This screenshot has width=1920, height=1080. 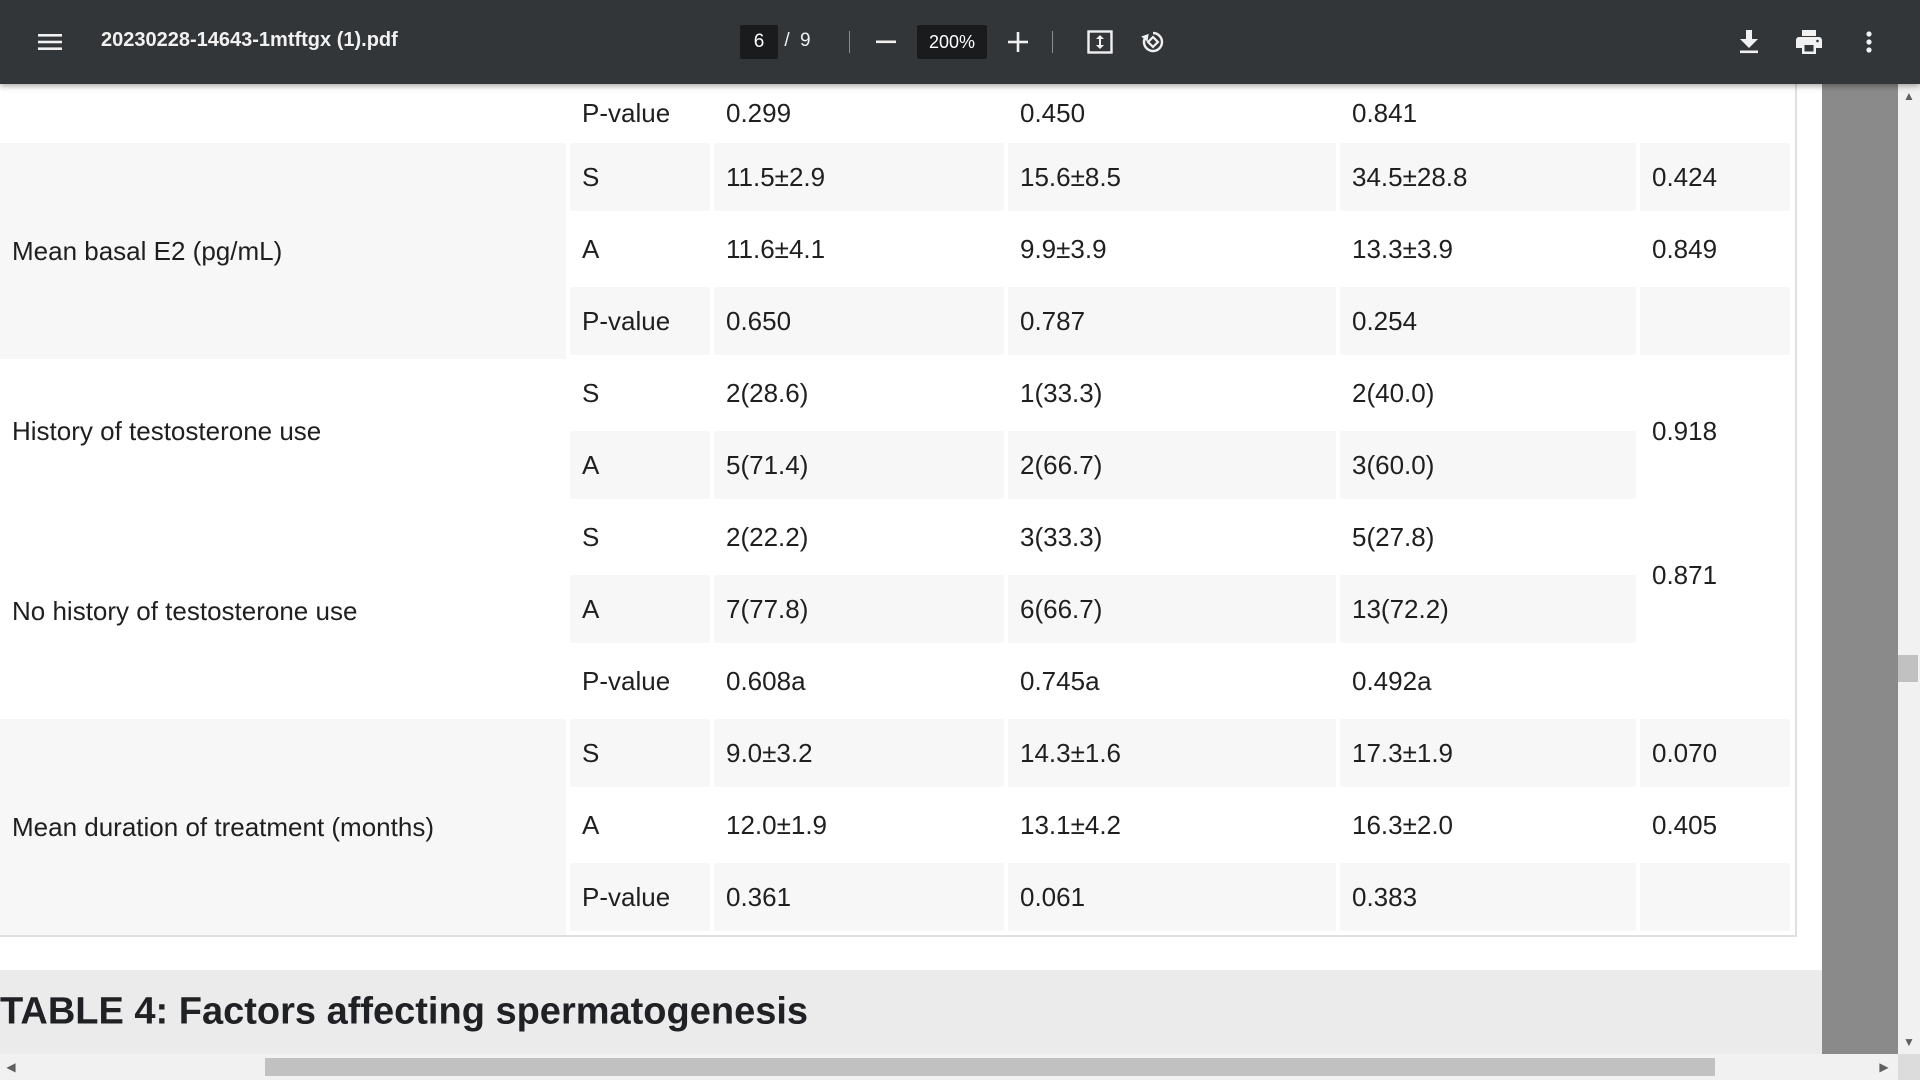 I want to click on row-label: History of testosterone use, so click(x=167, y=430).